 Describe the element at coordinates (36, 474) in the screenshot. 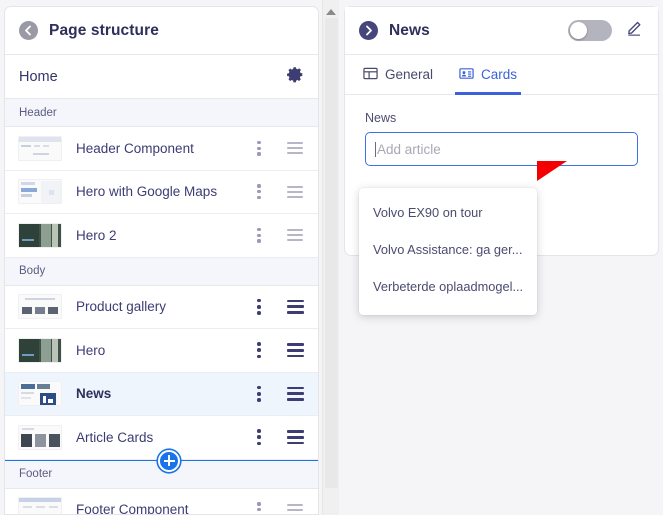

I see `section-label: Footer` at that location.